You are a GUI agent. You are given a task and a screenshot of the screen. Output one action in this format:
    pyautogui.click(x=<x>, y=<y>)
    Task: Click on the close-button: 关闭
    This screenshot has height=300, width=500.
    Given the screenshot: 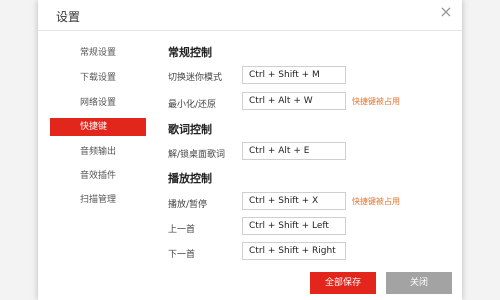 What is the action you would take?
    pyautogui.click(x=419, y=283)
    